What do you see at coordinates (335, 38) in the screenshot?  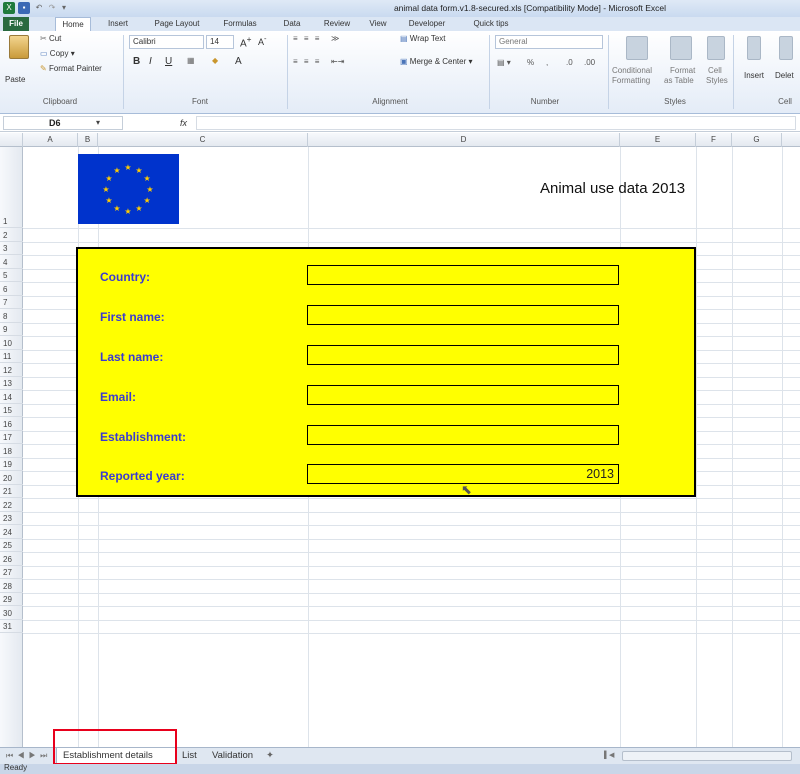 I see `orientation-icon: ≫` at bounding box center [335, 38].